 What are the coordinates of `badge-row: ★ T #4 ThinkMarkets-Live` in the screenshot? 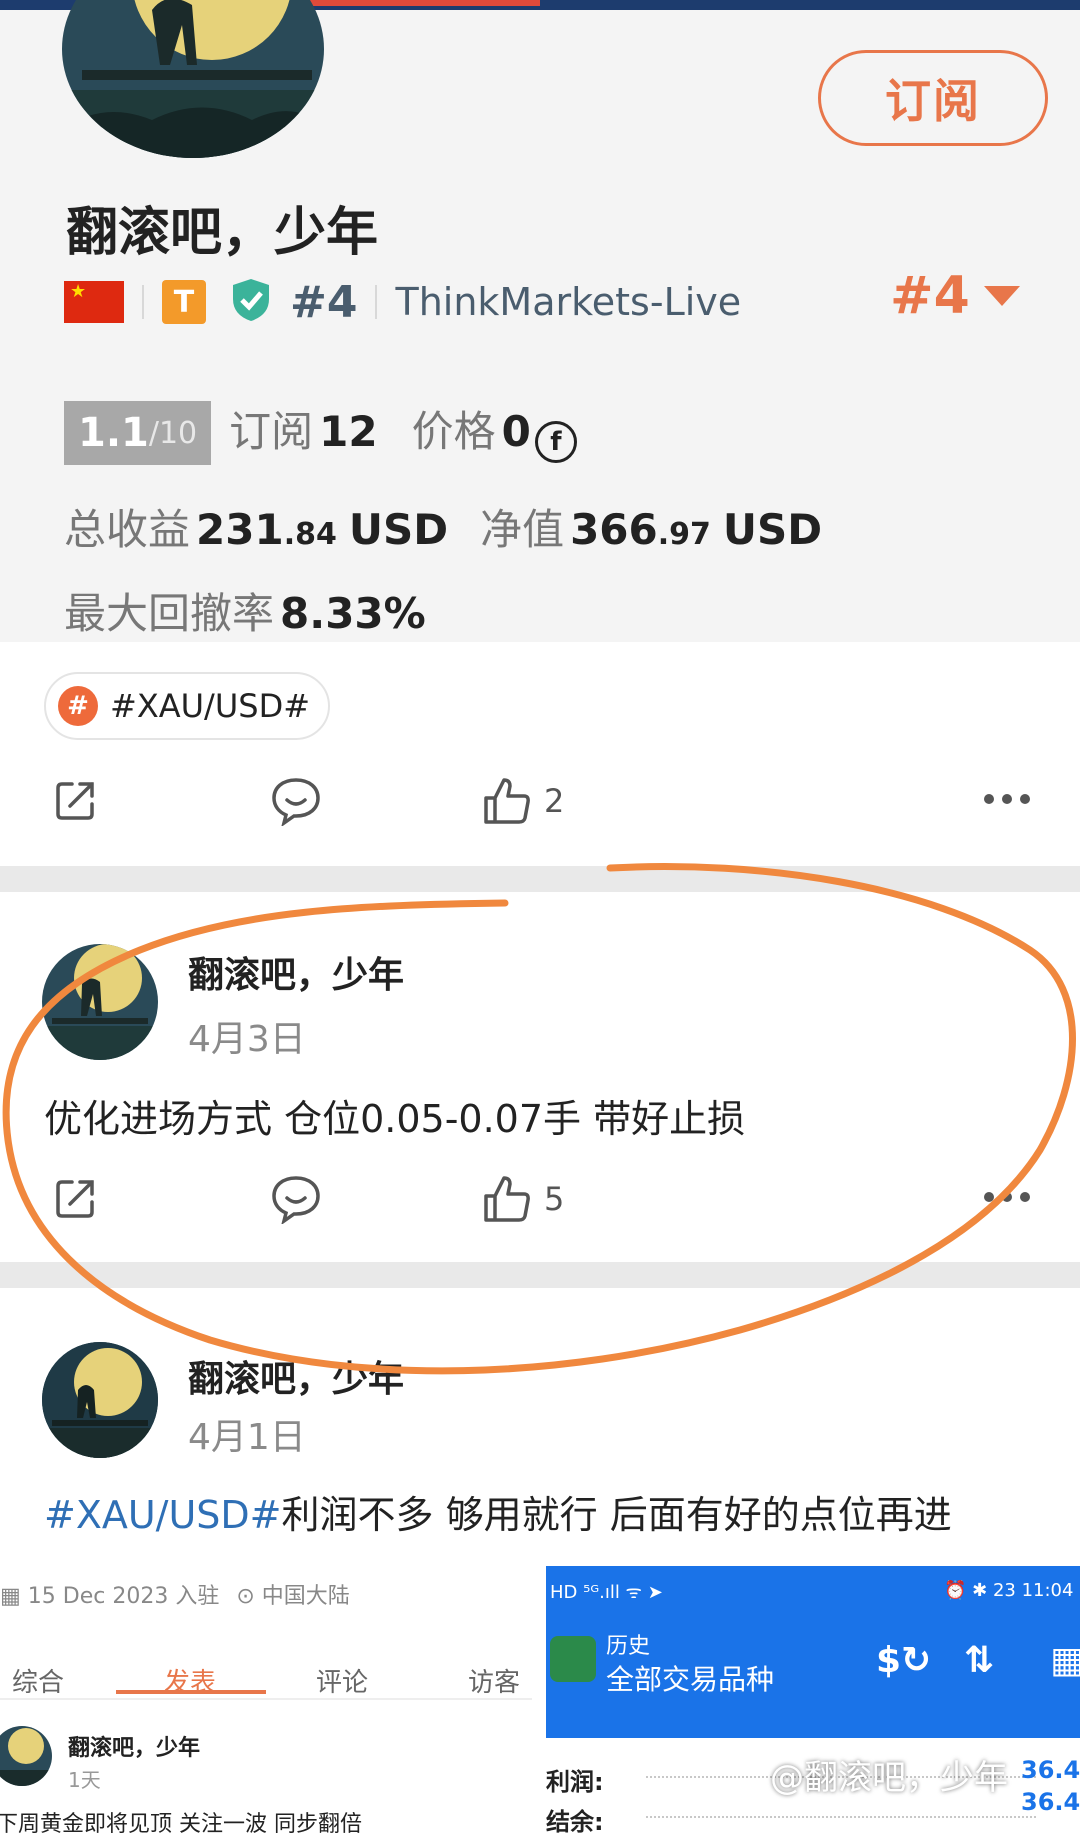 It's located at (402, 302).